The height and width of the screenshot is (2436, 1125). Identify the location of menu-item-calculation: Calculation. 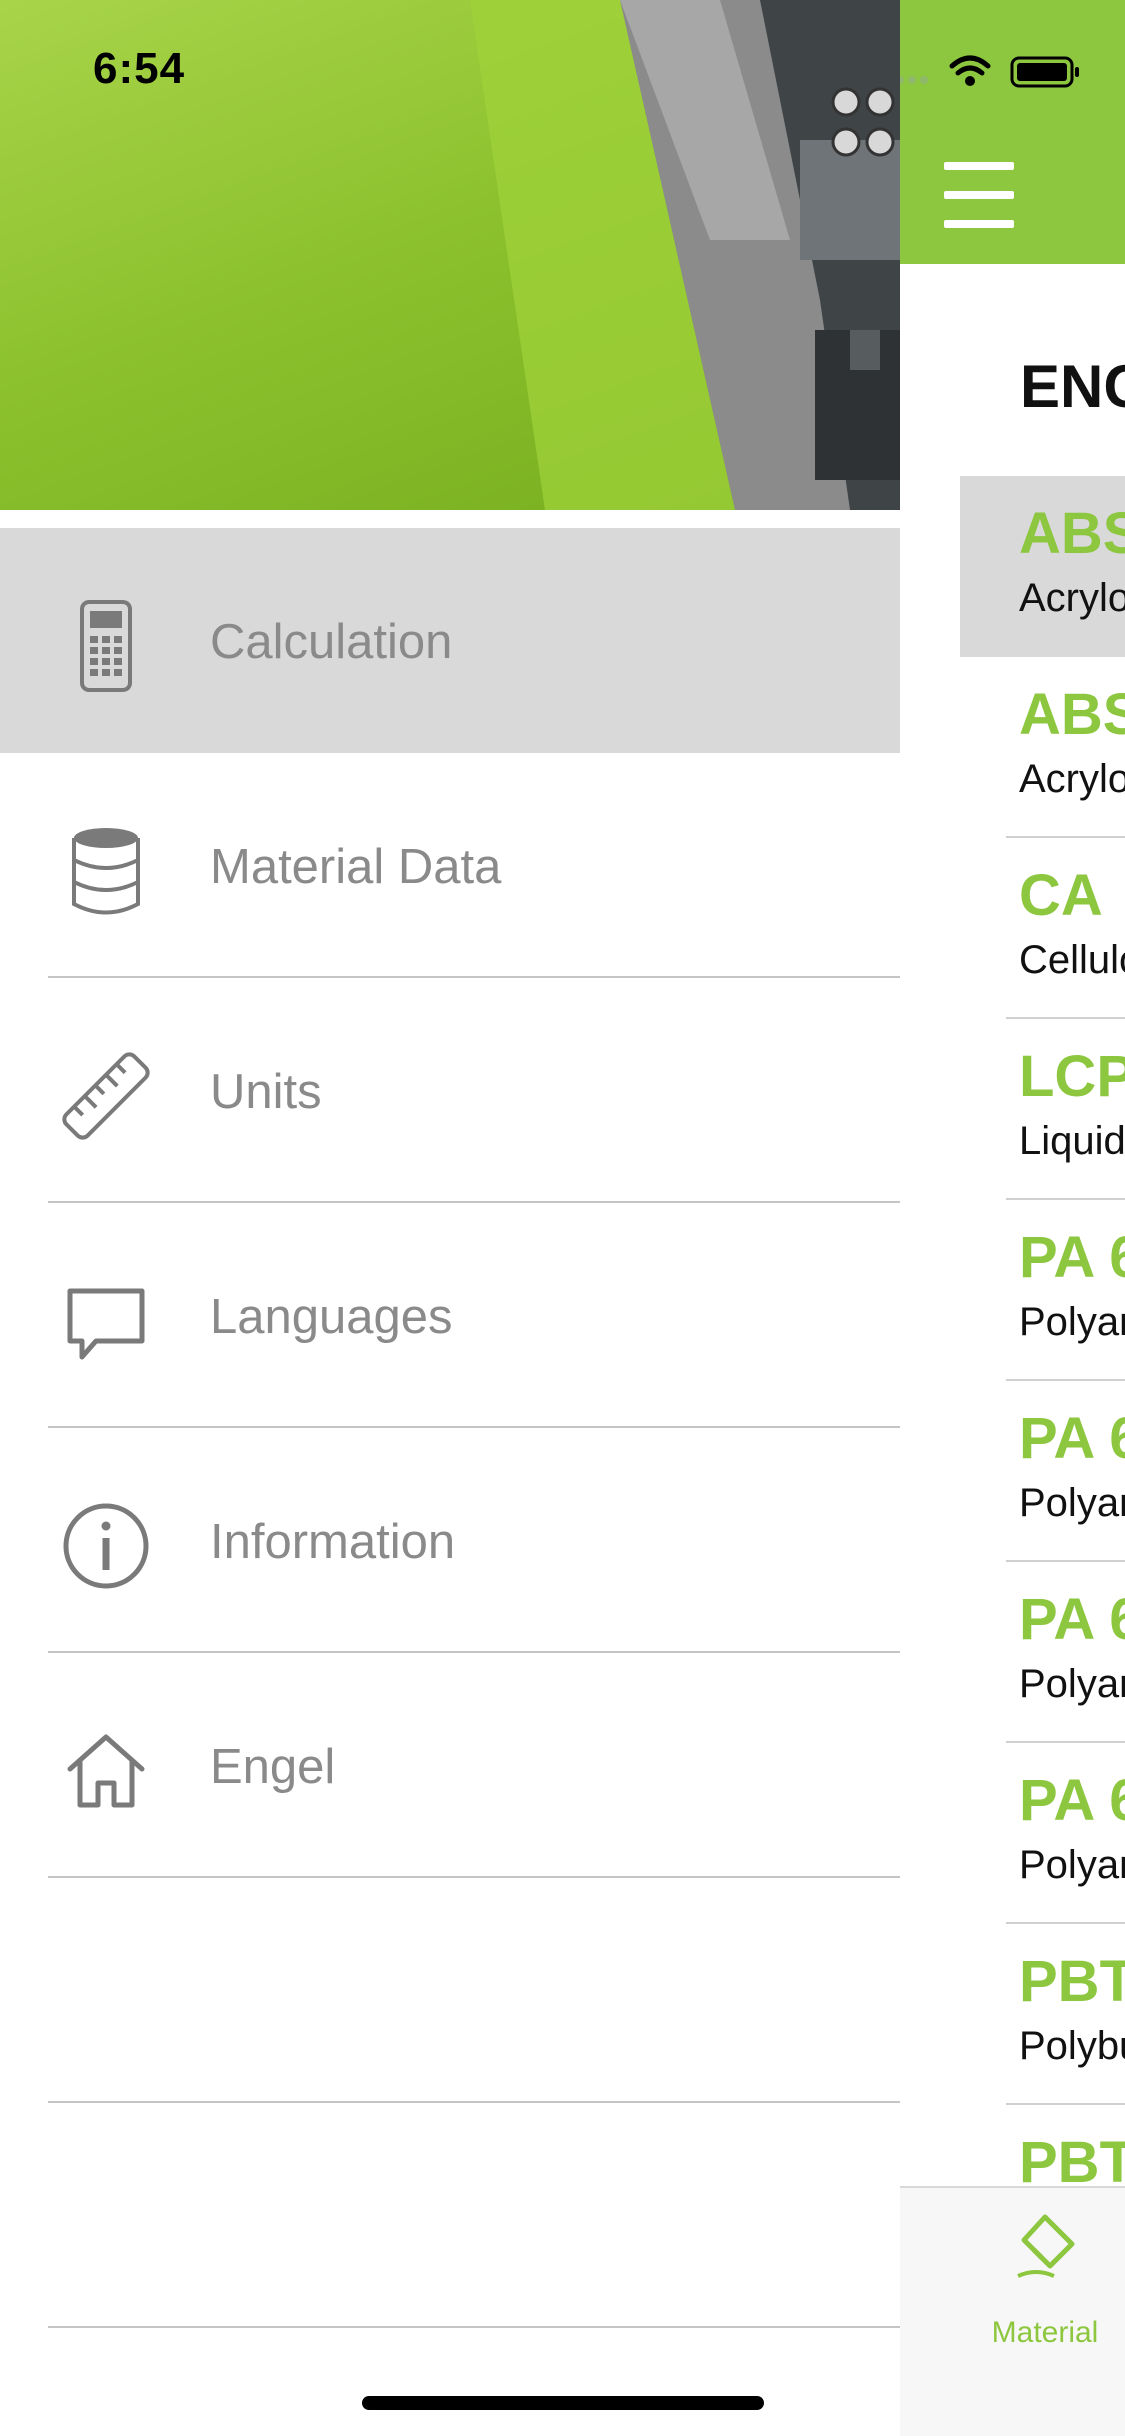
(450, 640).